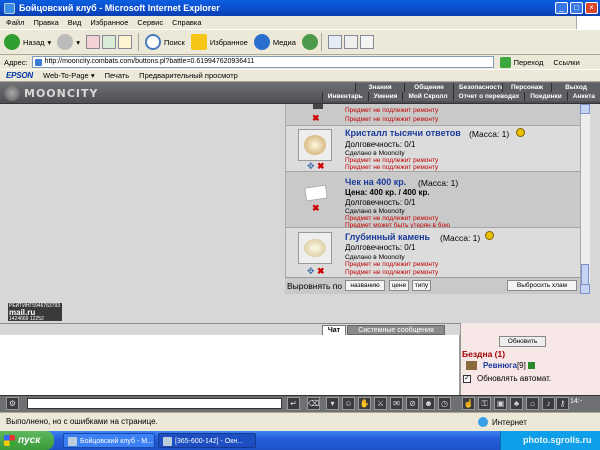  Describe the element at coordinates (82, 421) in the screenshot. I see `status-text: Выполнено, но с ошибками на странице.` at that location.